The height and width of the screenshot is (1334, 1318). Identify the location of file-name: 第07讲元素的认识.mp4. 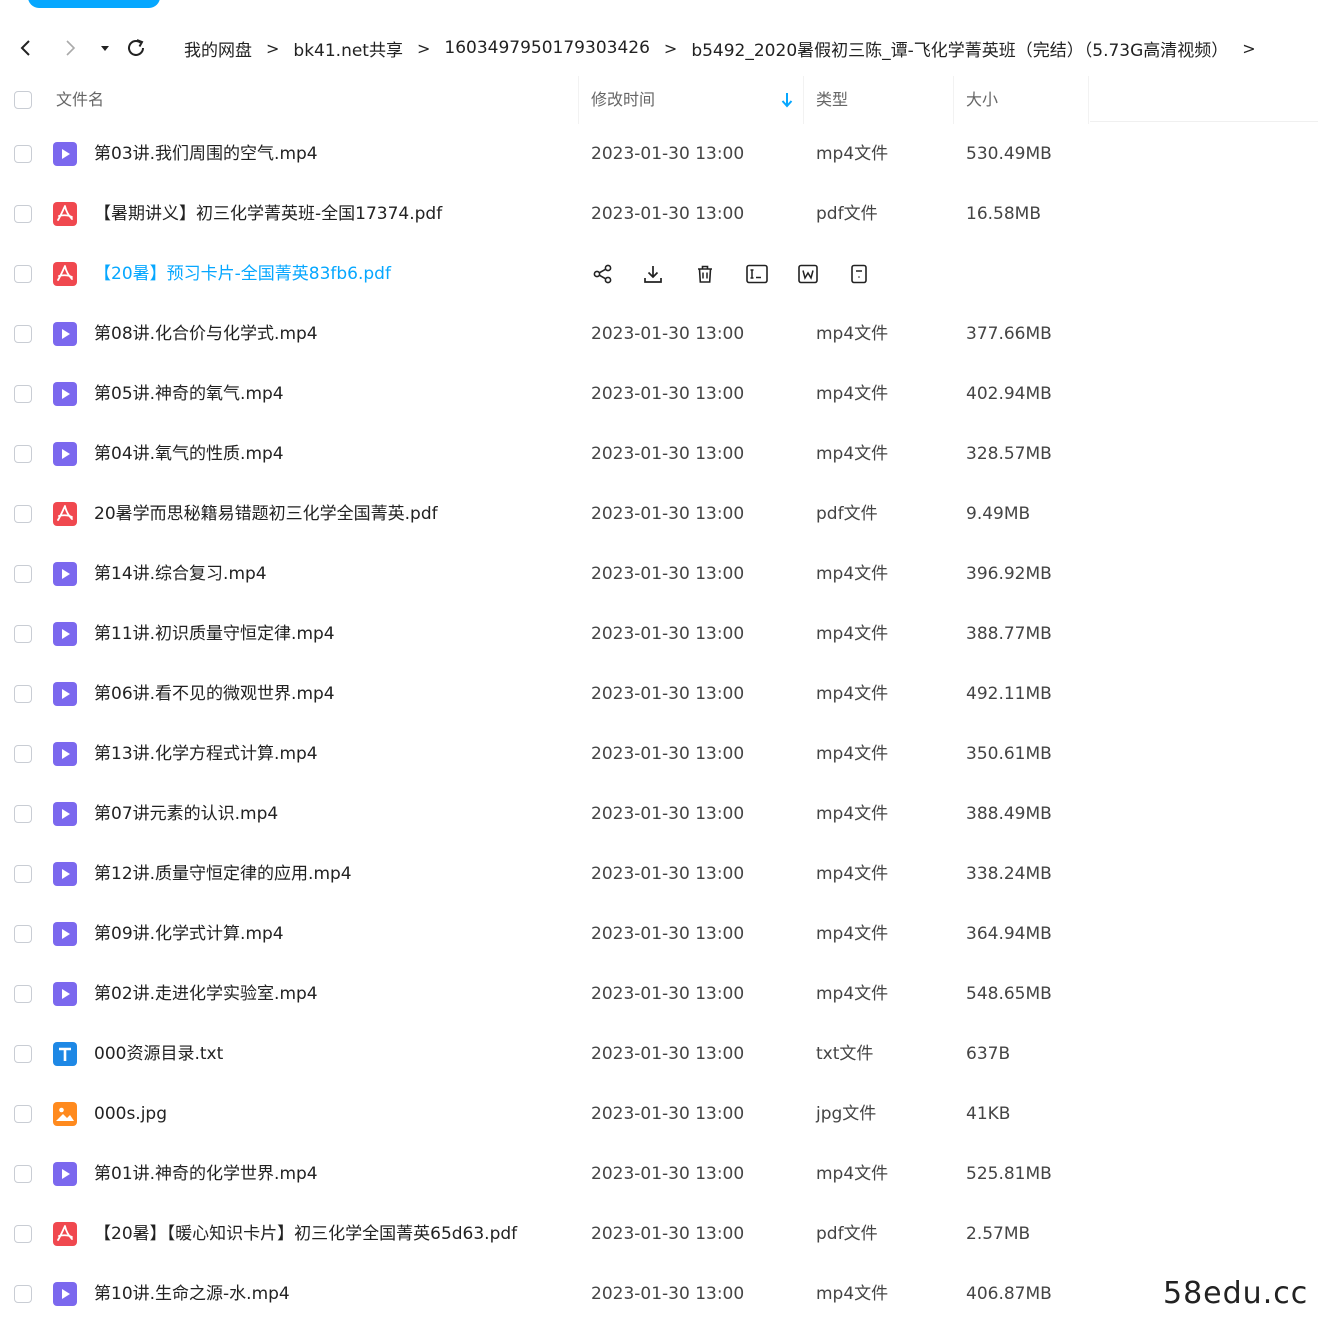
(186, 814).